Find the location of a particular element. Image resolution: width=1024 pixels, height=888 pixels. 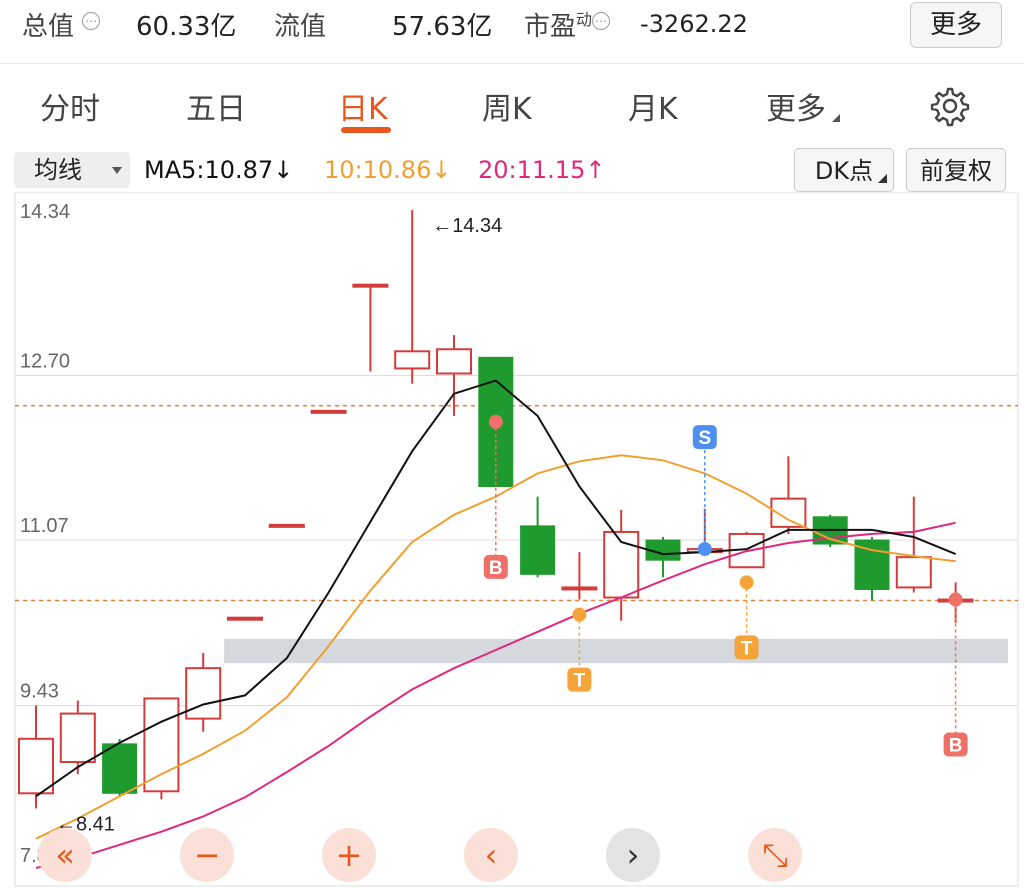

total-value-group: 总值 ⋯ is located at coordinates (61, 24).